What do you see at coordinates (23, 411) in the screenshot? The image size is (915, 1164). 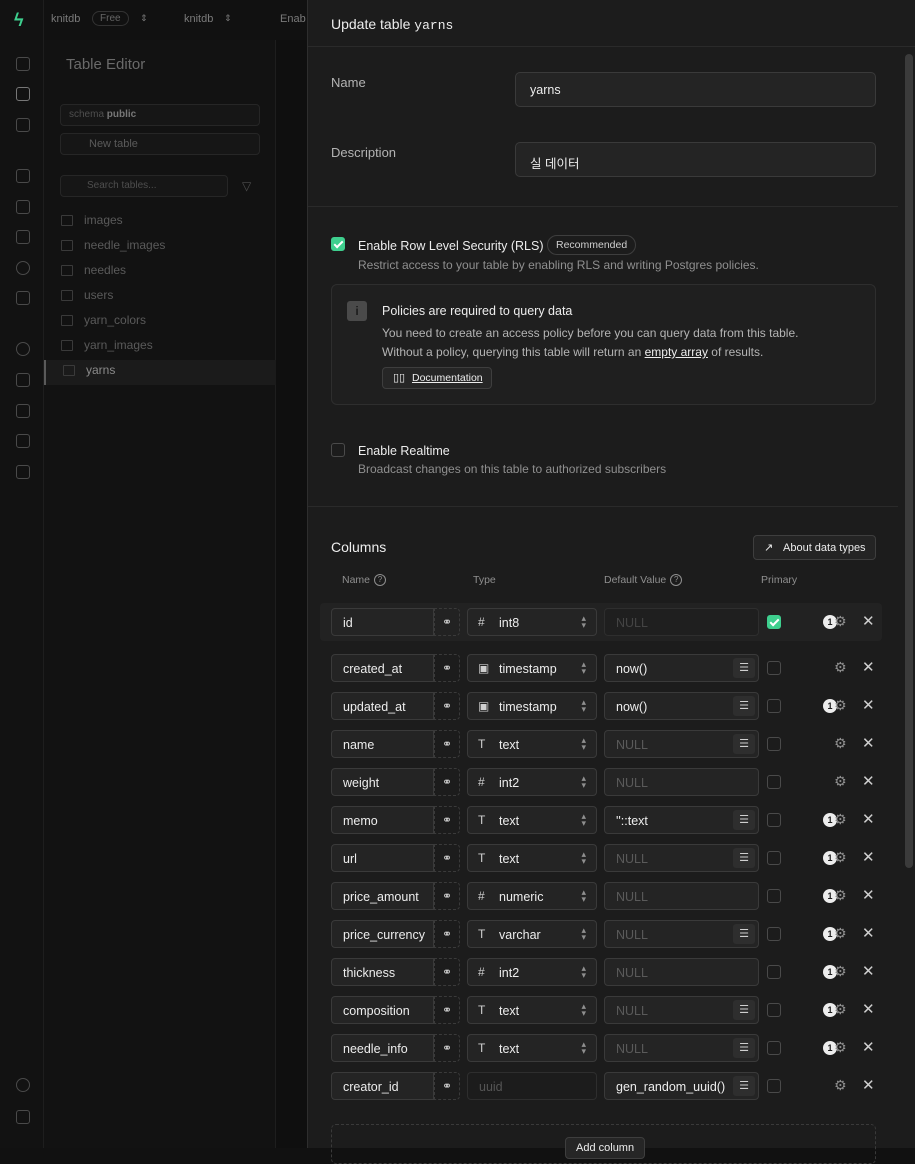 I see `logs-icon` at bounding box center [23, 411].